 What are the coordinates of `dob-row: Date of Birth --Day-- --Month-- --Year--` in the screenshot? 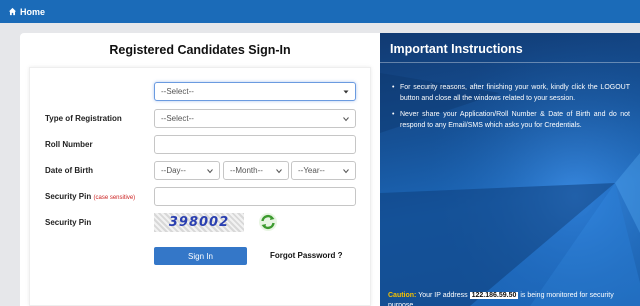 It's located at (201, 170).